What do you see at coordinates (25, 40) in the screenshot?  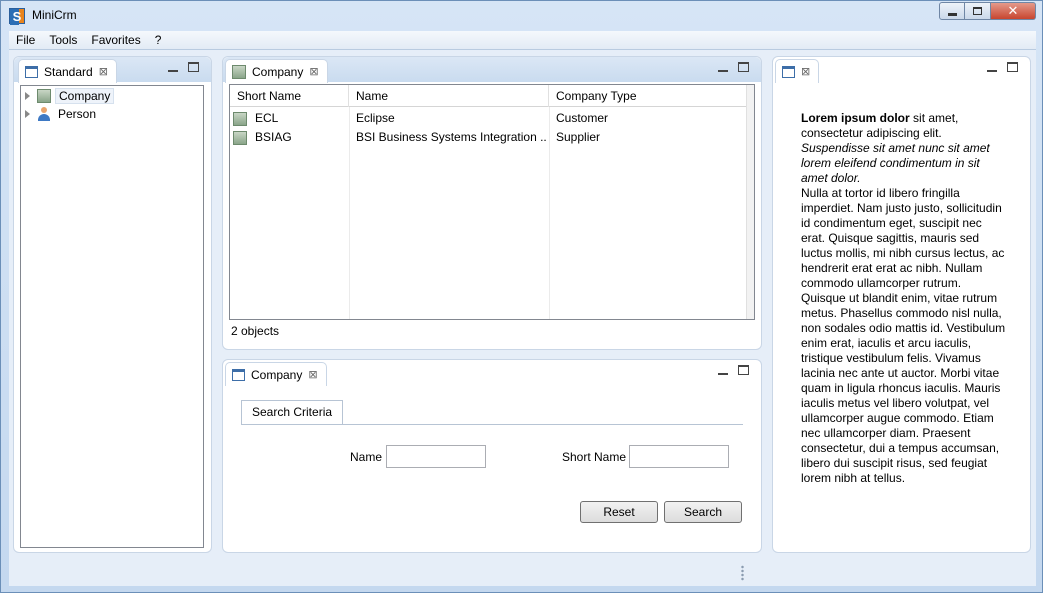 I see `menu-file: File` at bounding box center [25, 40].